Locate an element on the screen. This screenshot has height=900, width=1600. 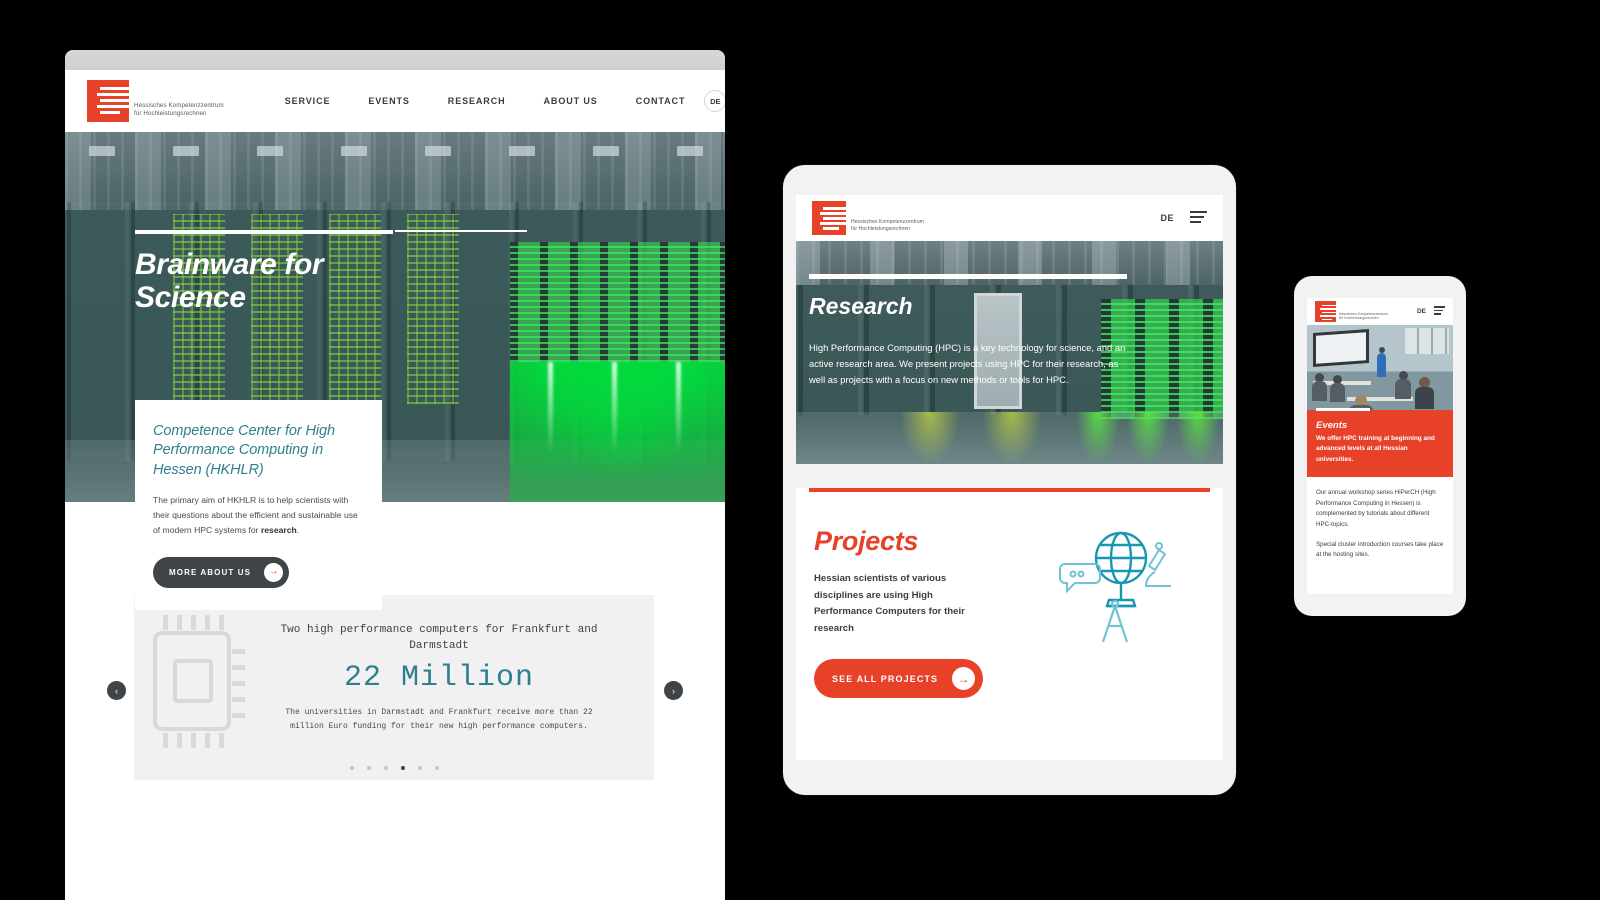
hero-rule-thick is located at coordinates (331, 232).